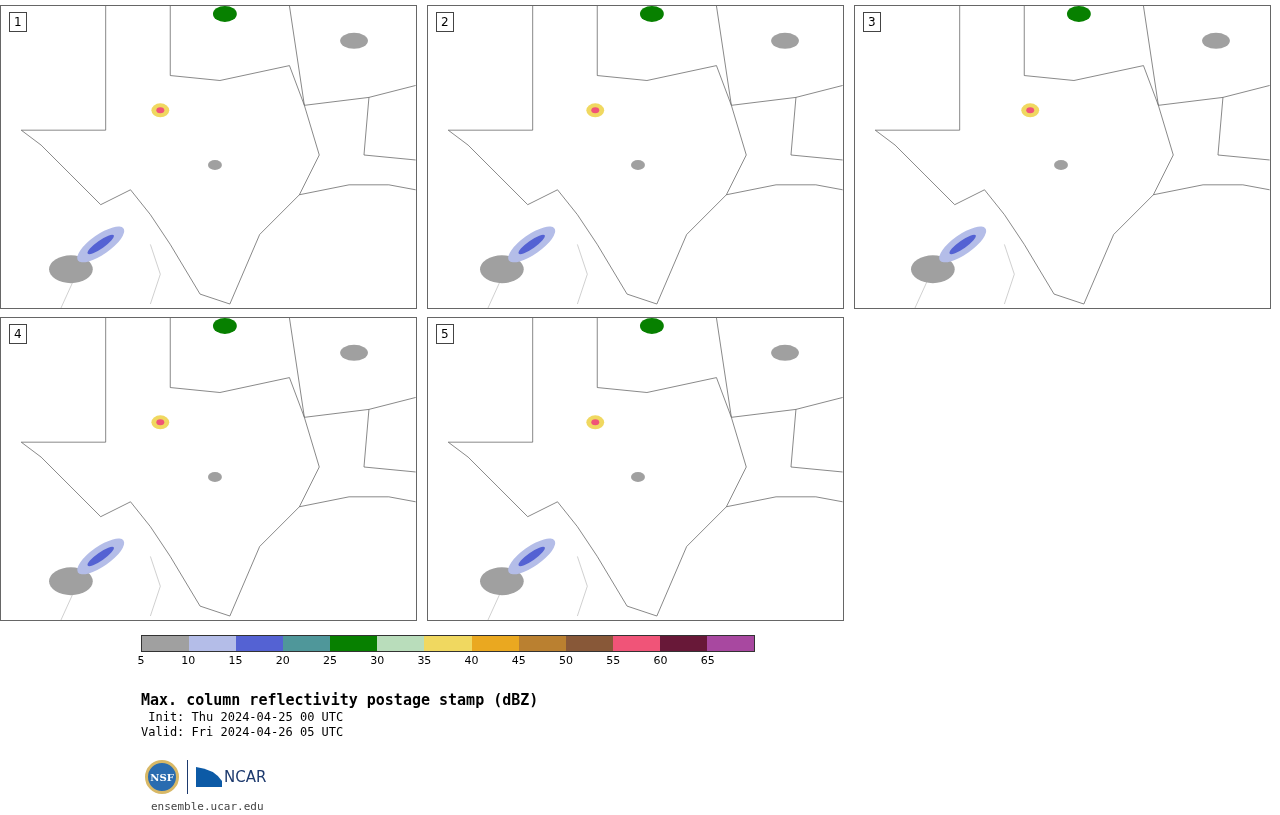 The width and height of the screenshot is (1280, 815). Describe the element at coordinates (566, 661) in the screenshot. I see `tick-label: 50` at that location.